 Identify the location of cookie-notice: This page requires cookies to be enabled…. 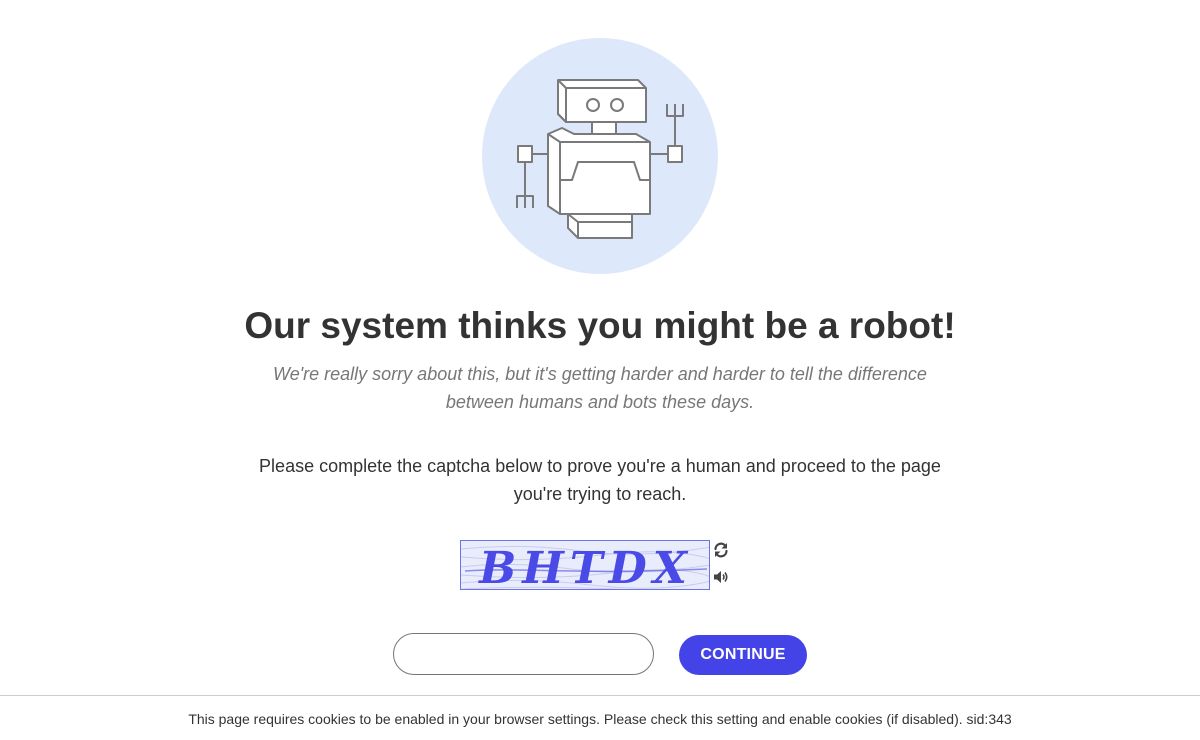
(600, 719).